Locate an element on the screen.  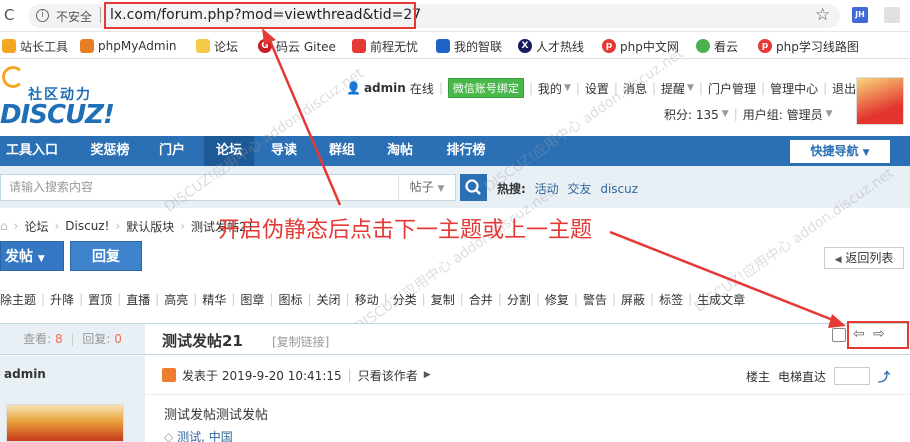
arrowhead-right-icon is located at coordinates (837, 321).